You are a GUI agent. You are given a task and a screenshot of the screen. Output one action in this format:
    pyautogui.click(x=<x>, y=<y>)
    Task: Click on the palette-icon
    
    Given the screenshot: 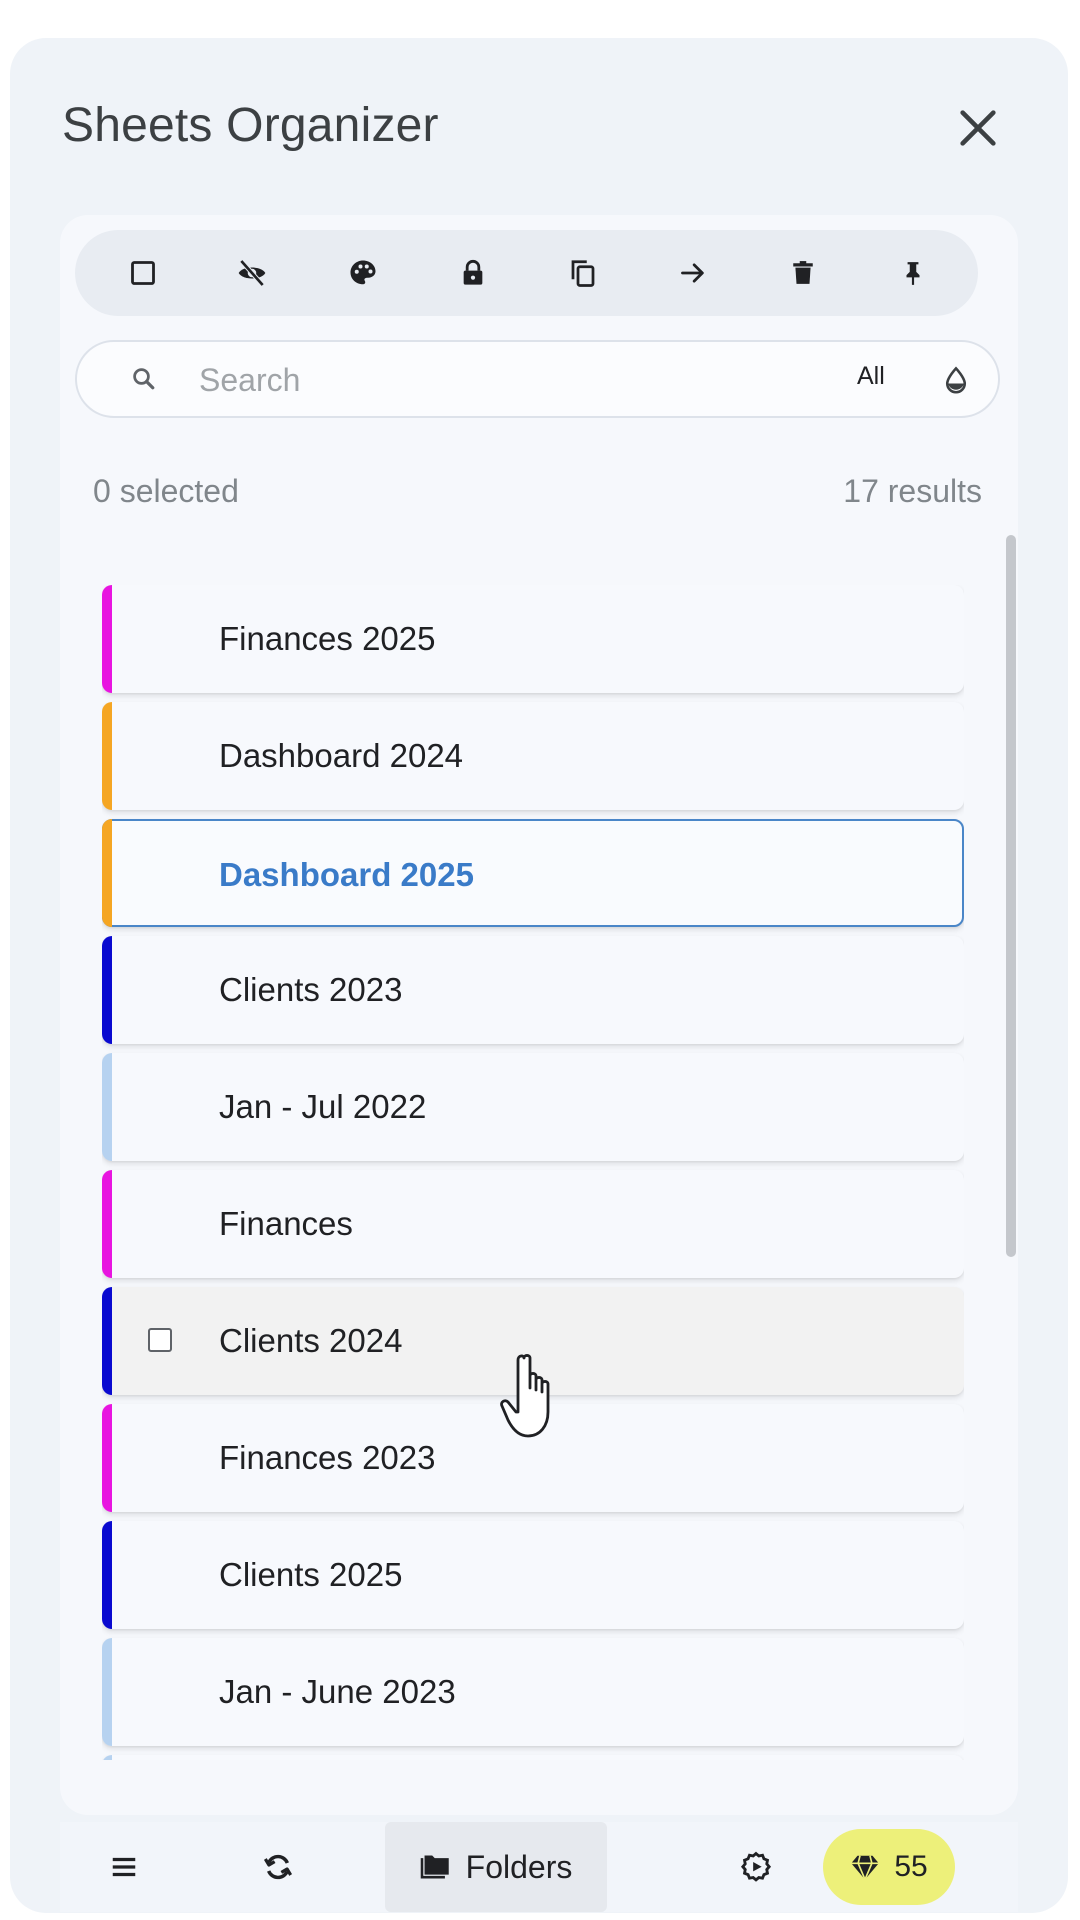 What is the action you would take?
    pyautogui.click(x=363, y=272)
    